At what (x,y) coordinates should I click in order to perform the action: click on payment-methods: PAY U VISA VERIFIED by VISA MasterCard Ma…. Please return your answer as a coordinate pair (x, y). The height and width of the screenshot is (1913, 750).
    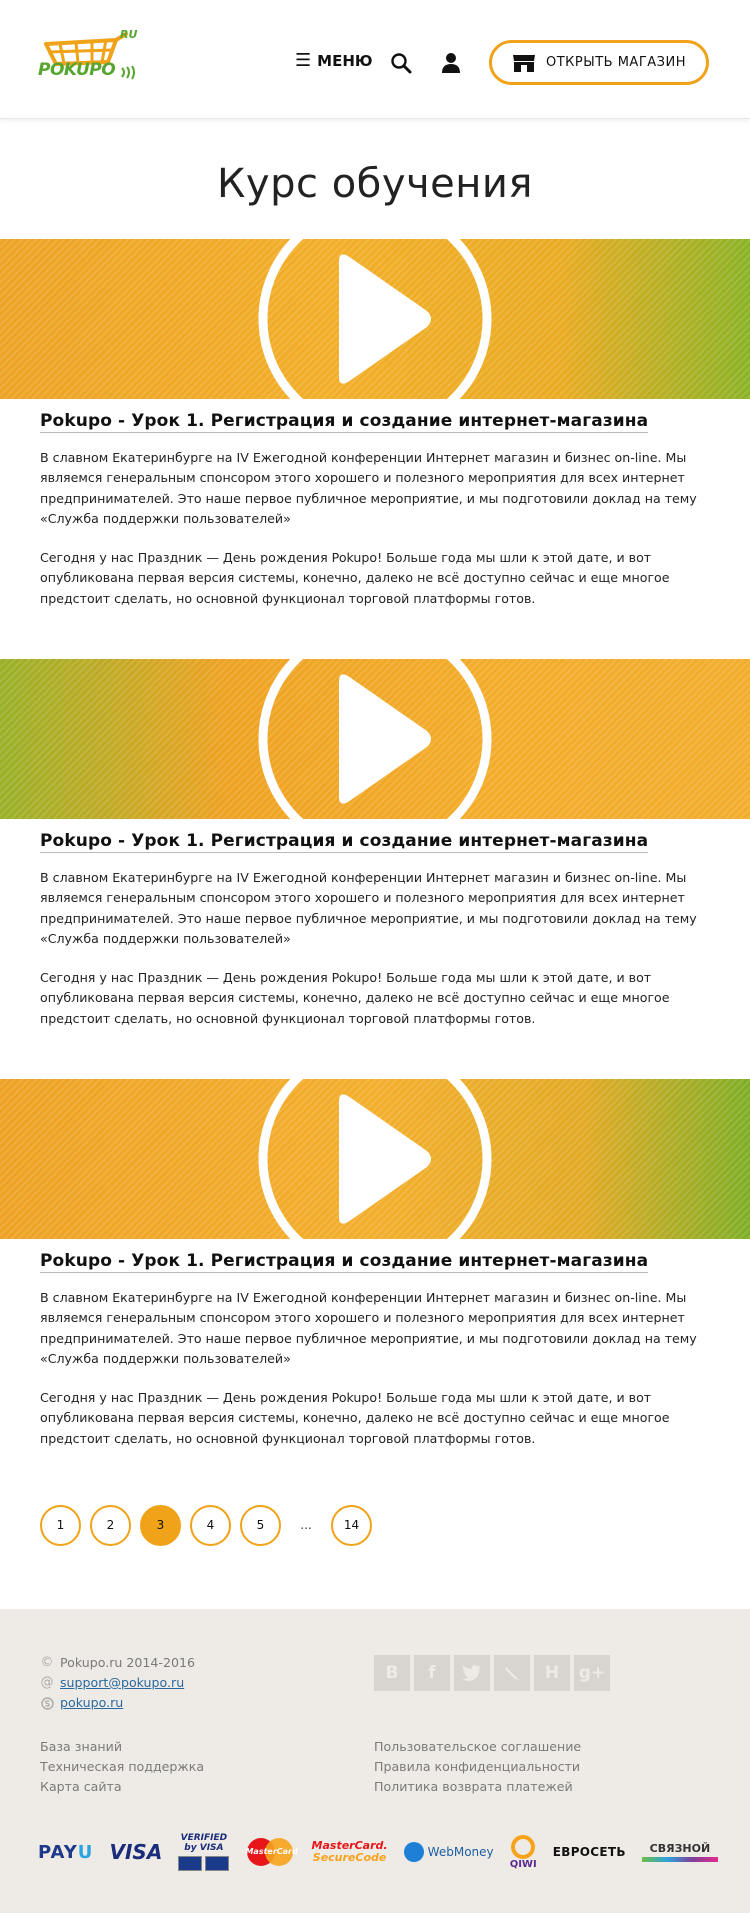
    Looking at the image, I should click on (378, 1852).